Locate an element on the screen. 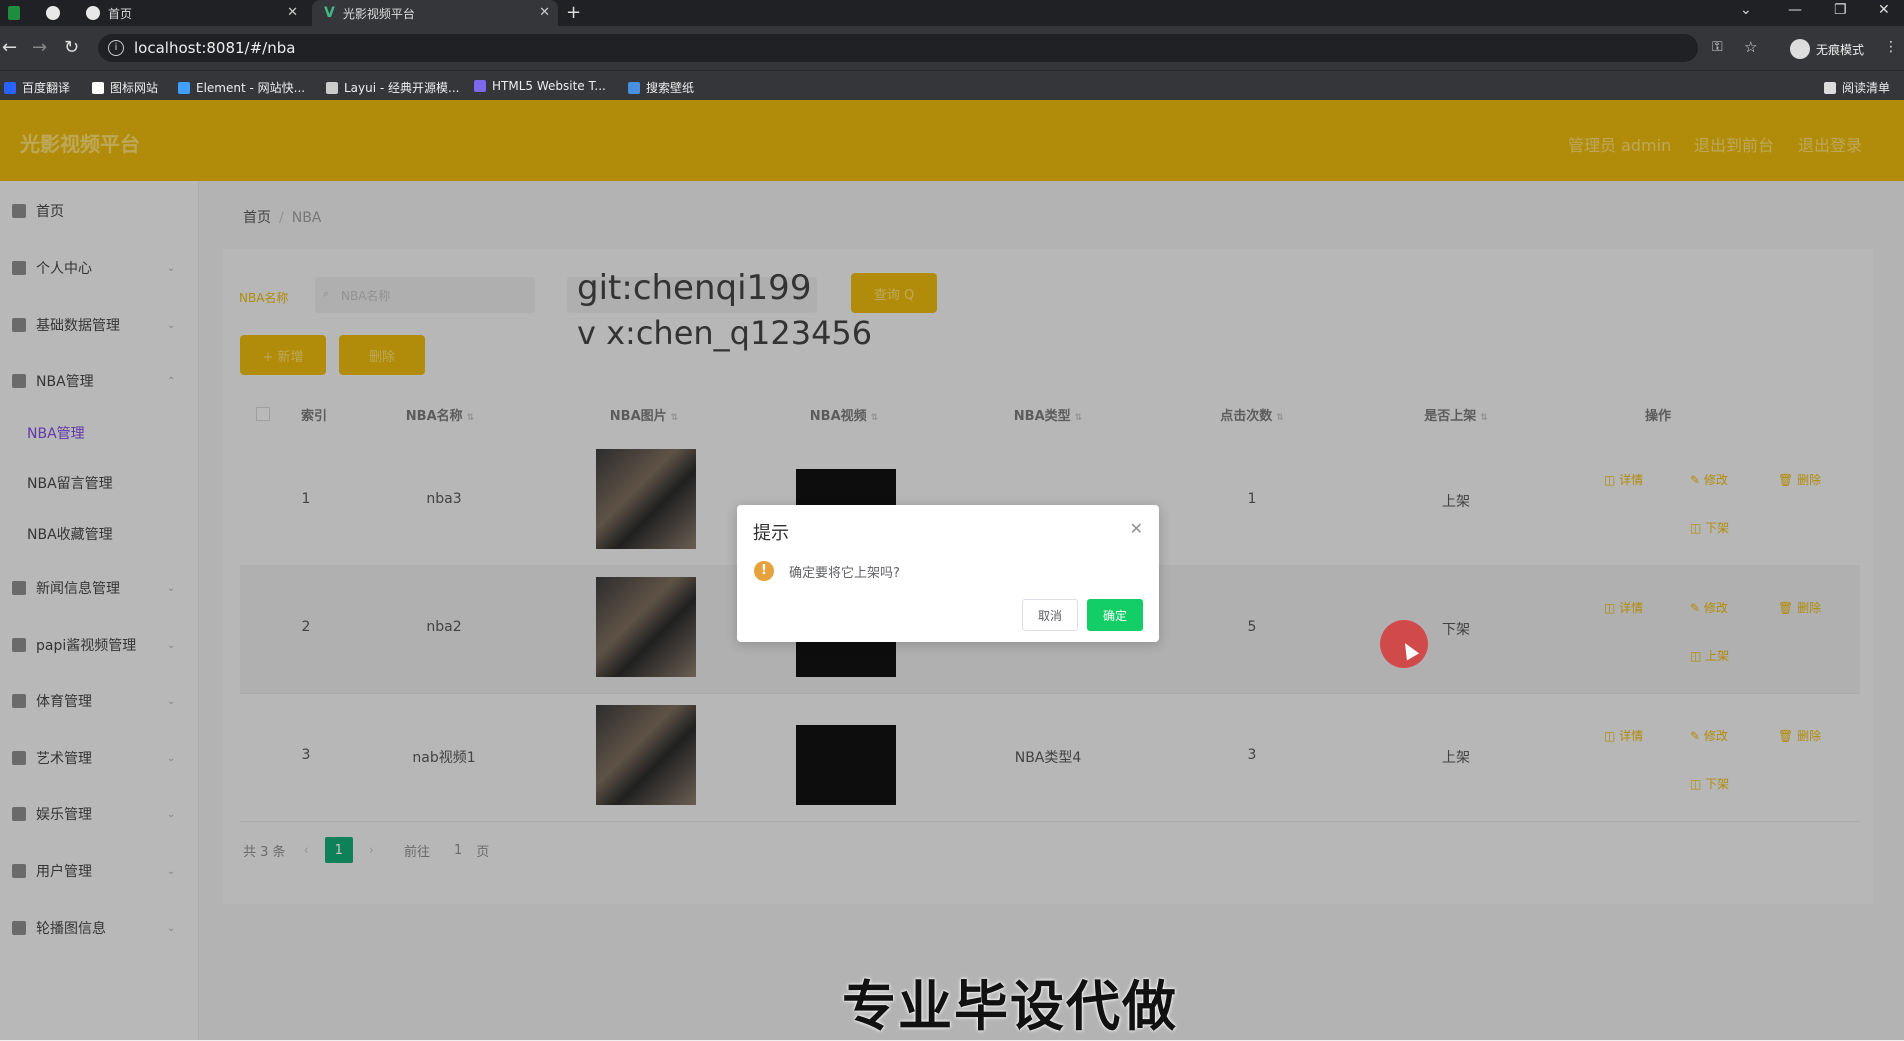  url-field: i localhost:8081/#/nba is located at coordinates (898, 48).